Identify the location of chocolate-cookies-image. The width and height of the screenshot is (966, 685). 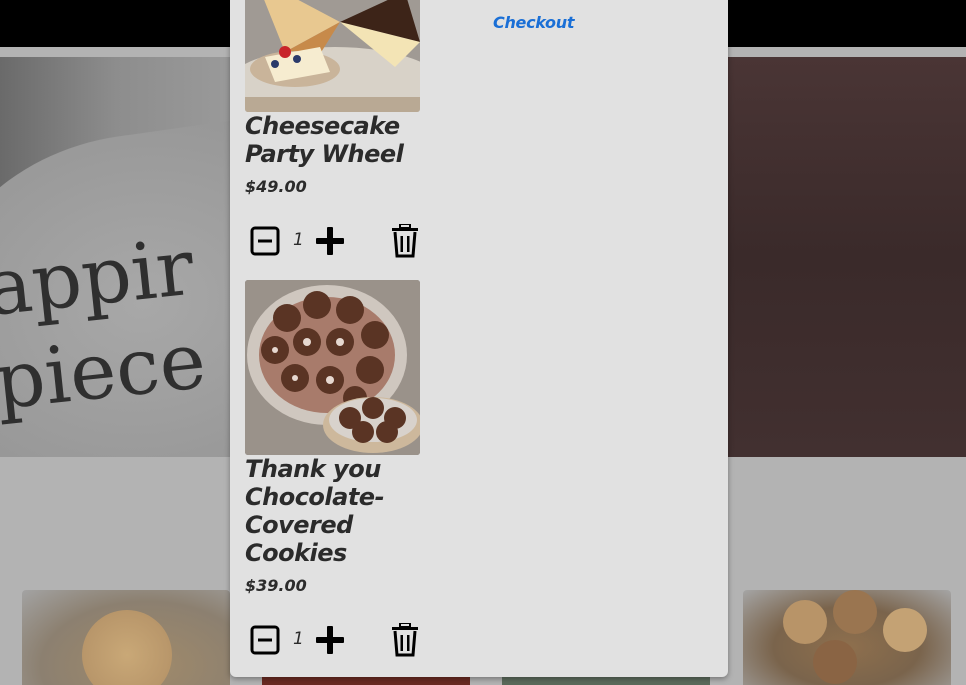
(332, 367).